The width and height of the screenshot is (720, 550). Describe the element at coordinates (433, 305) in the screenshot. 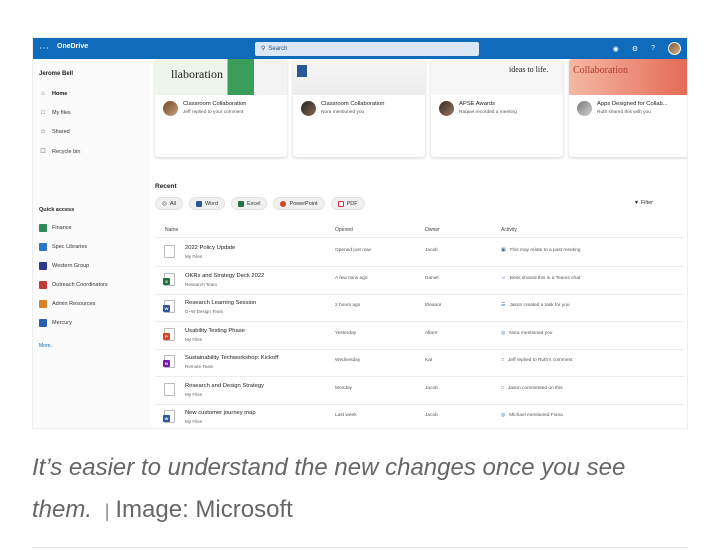

I see `file-owner: Eleanor` at that location.